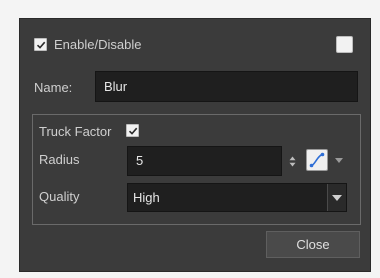 This screenshot has width=380, height=278. I want to click on dropdown-arrow-box, so click(336, 197).